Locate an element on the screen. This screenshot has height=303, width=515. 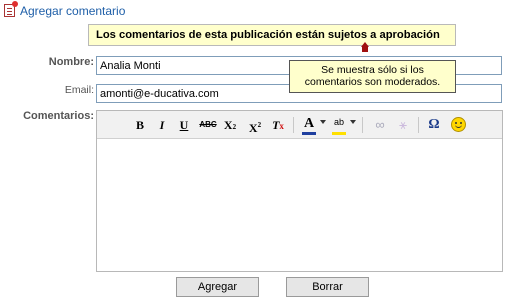
smiley-icon is located at coordinates (458, 124).